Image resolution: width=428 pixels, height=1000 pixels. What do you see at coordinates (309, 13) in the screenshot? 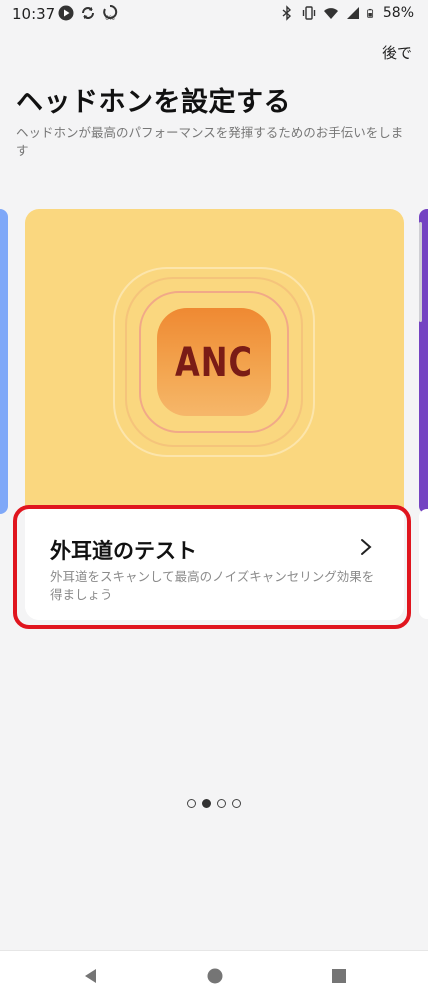
I see `vibrate-icon` at bounding box center [309, 13].